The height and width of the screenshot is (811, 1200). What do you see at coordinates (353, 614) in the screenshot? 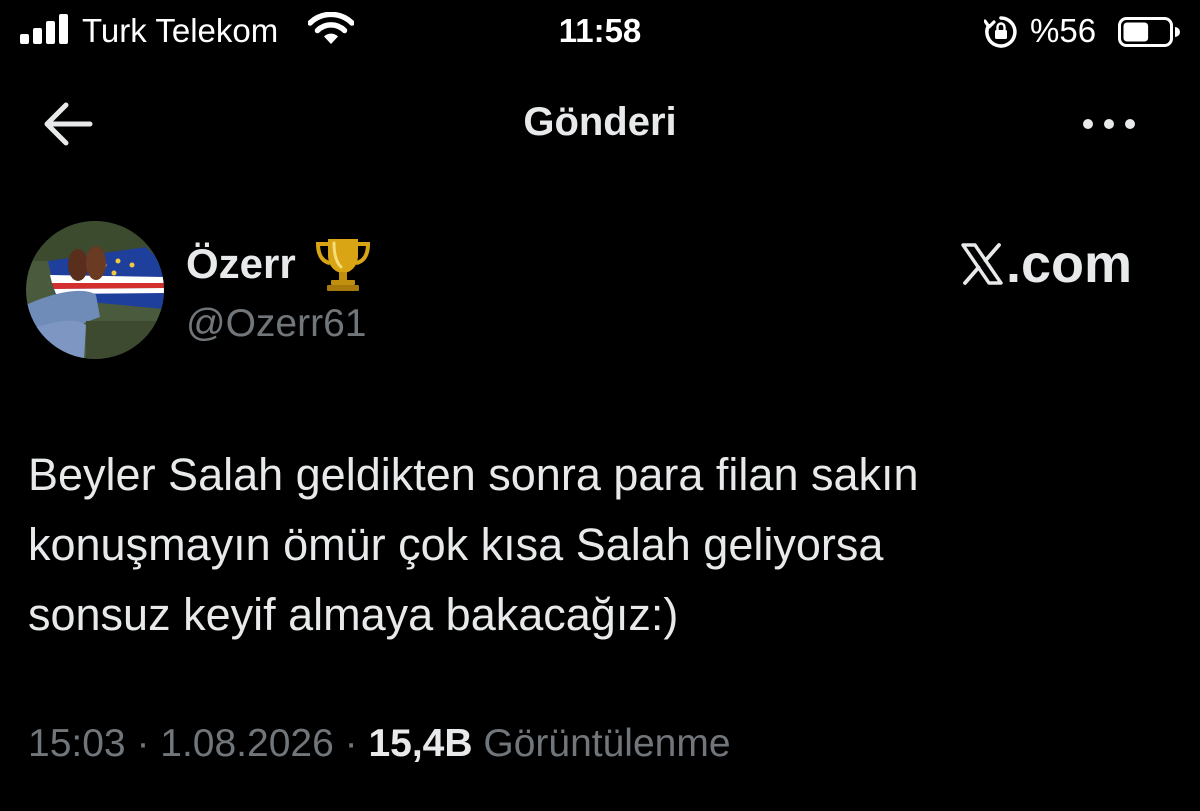
I see `post-text-line: sonsuz keyif almaya bakacağız:)` at bounding box center [353, 614].